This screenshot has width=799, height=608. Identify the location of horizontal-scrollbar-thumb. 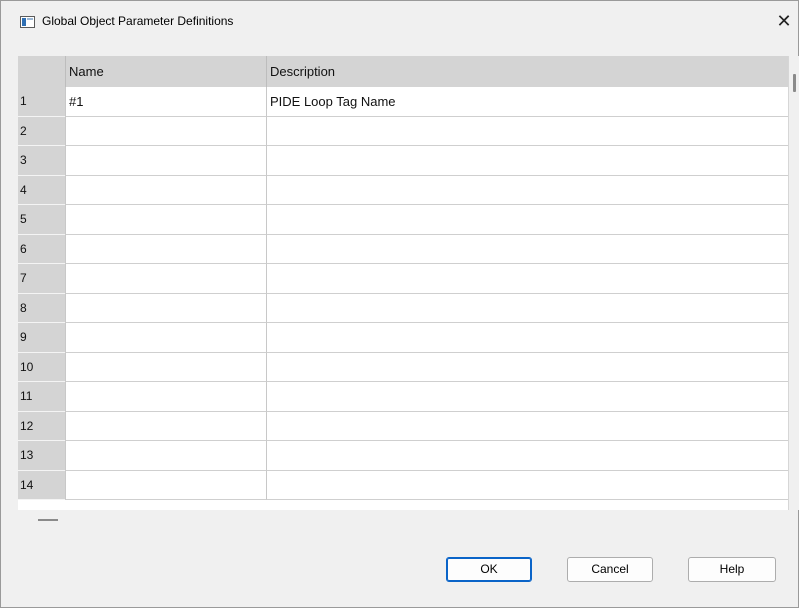
(48, 520).